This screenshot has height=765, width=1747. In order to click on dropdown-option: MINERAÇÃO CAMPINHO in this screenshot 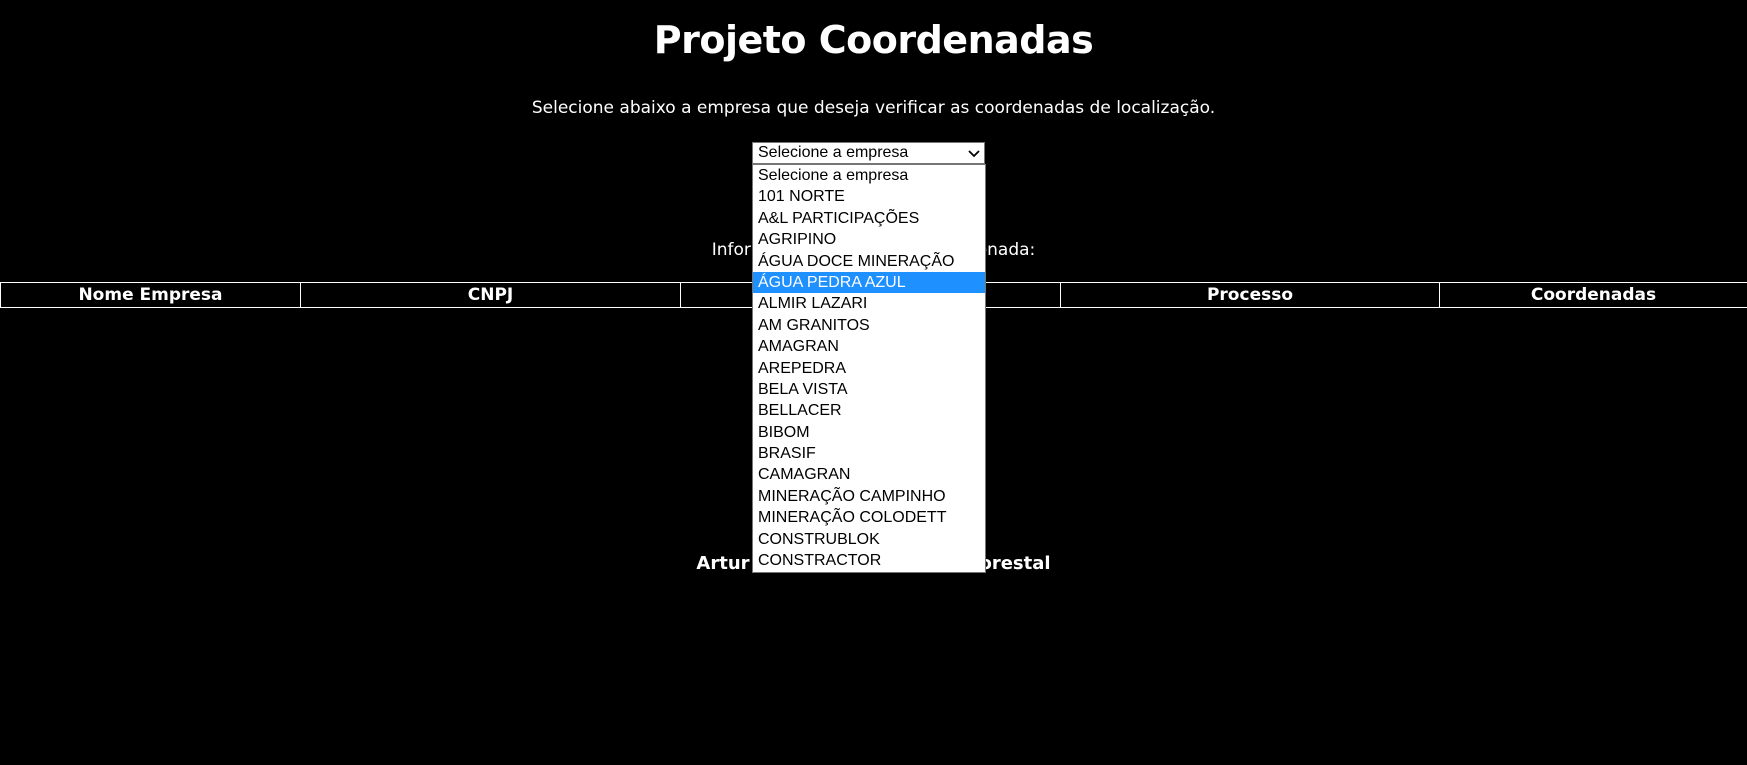, I will do `click(869, 496)`.